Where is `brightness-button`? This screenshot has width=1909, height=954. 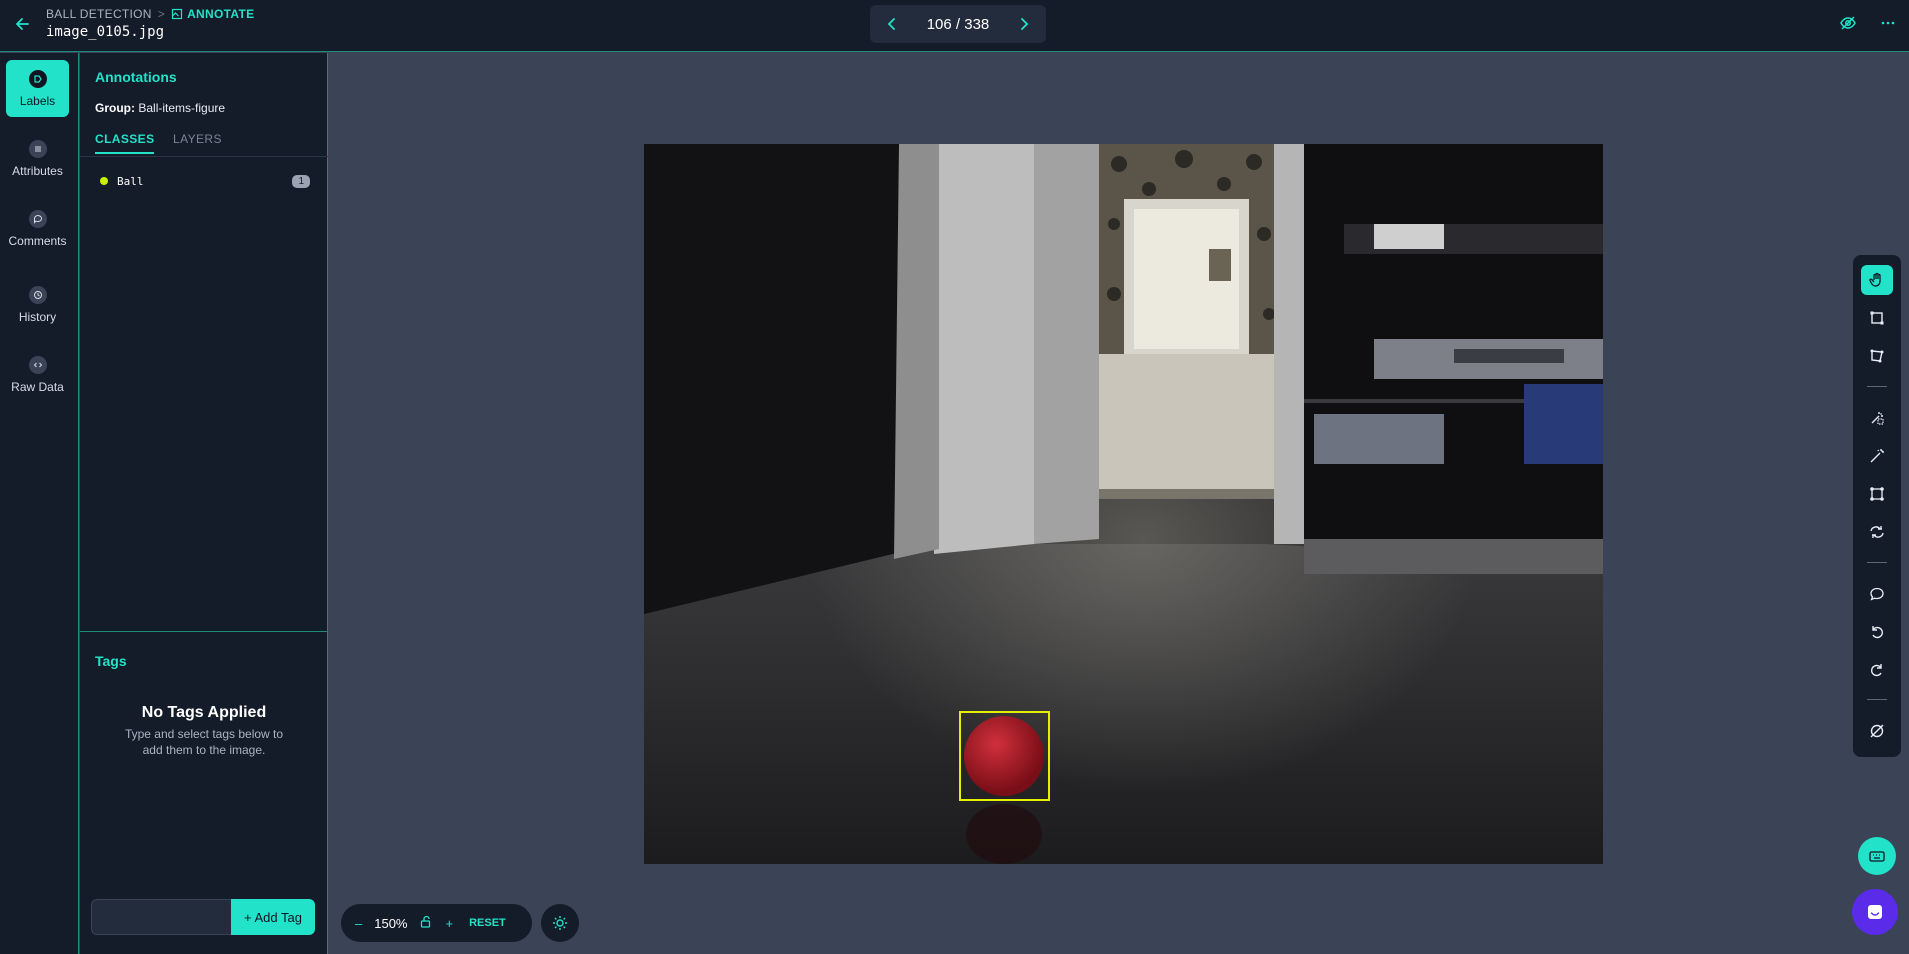 brightness-button is located at coordinates (560, 923).